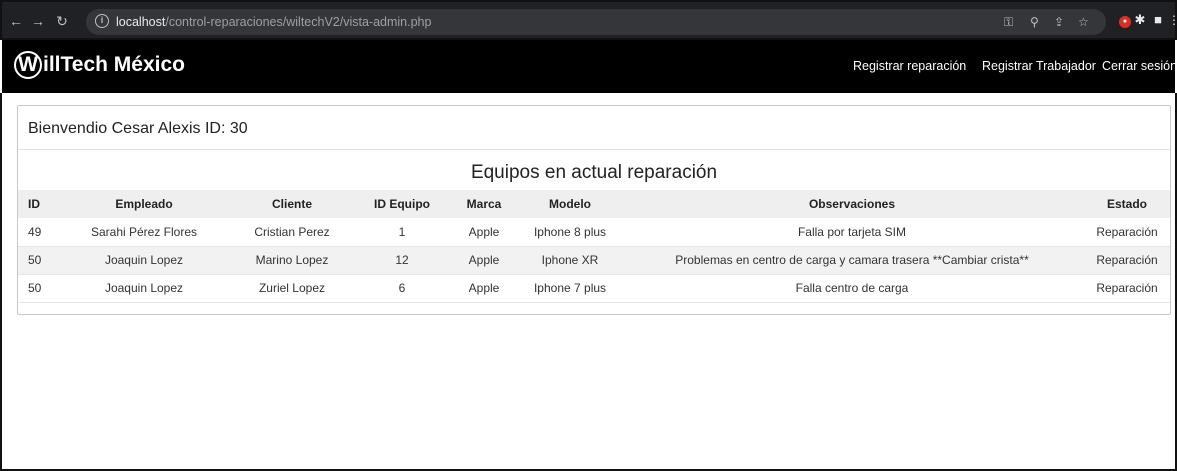  Describe the element at coordinates (38, 21) in the screenshot. I see `forward-arrow-icon: →` at that location.